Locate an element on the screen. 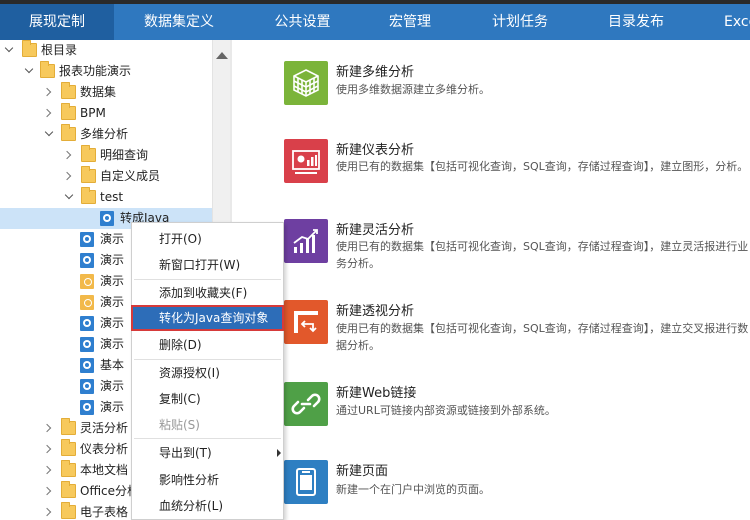 The width and height of the screenshot is (750, 520). dashboard-icon is located at coordinates (306, 161).